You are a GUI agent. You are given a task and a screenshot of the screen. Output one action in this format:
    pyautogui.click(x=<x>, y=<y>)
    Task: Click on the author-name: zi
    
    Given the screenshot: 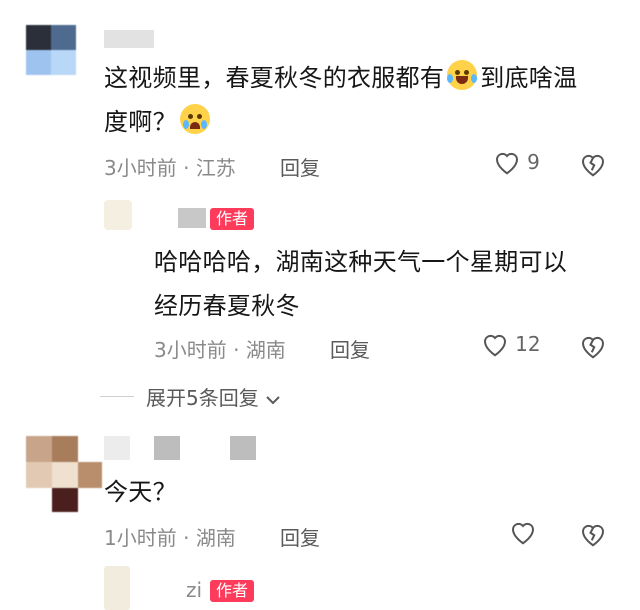 What is the action you would take?
    pyautogui.click(x=194, y=590)
    